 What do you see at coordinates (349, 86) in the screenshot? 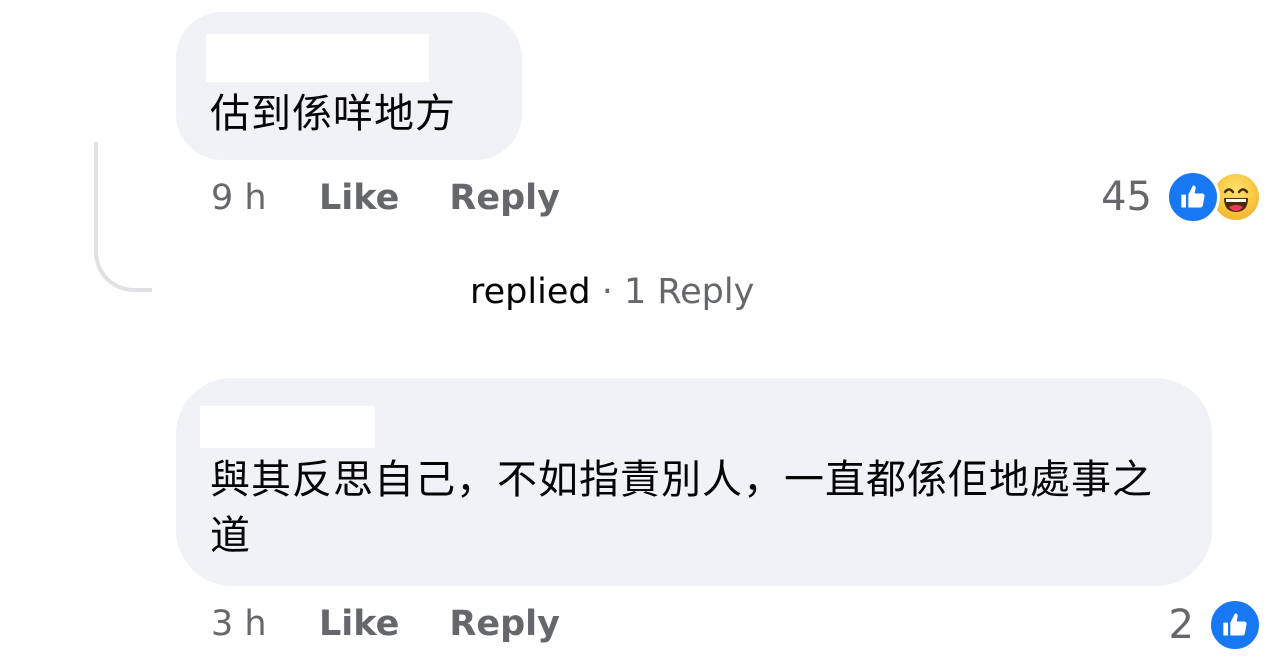
I see `comment-bubble: 估到係咩地方` at bounding box center [349, 86].